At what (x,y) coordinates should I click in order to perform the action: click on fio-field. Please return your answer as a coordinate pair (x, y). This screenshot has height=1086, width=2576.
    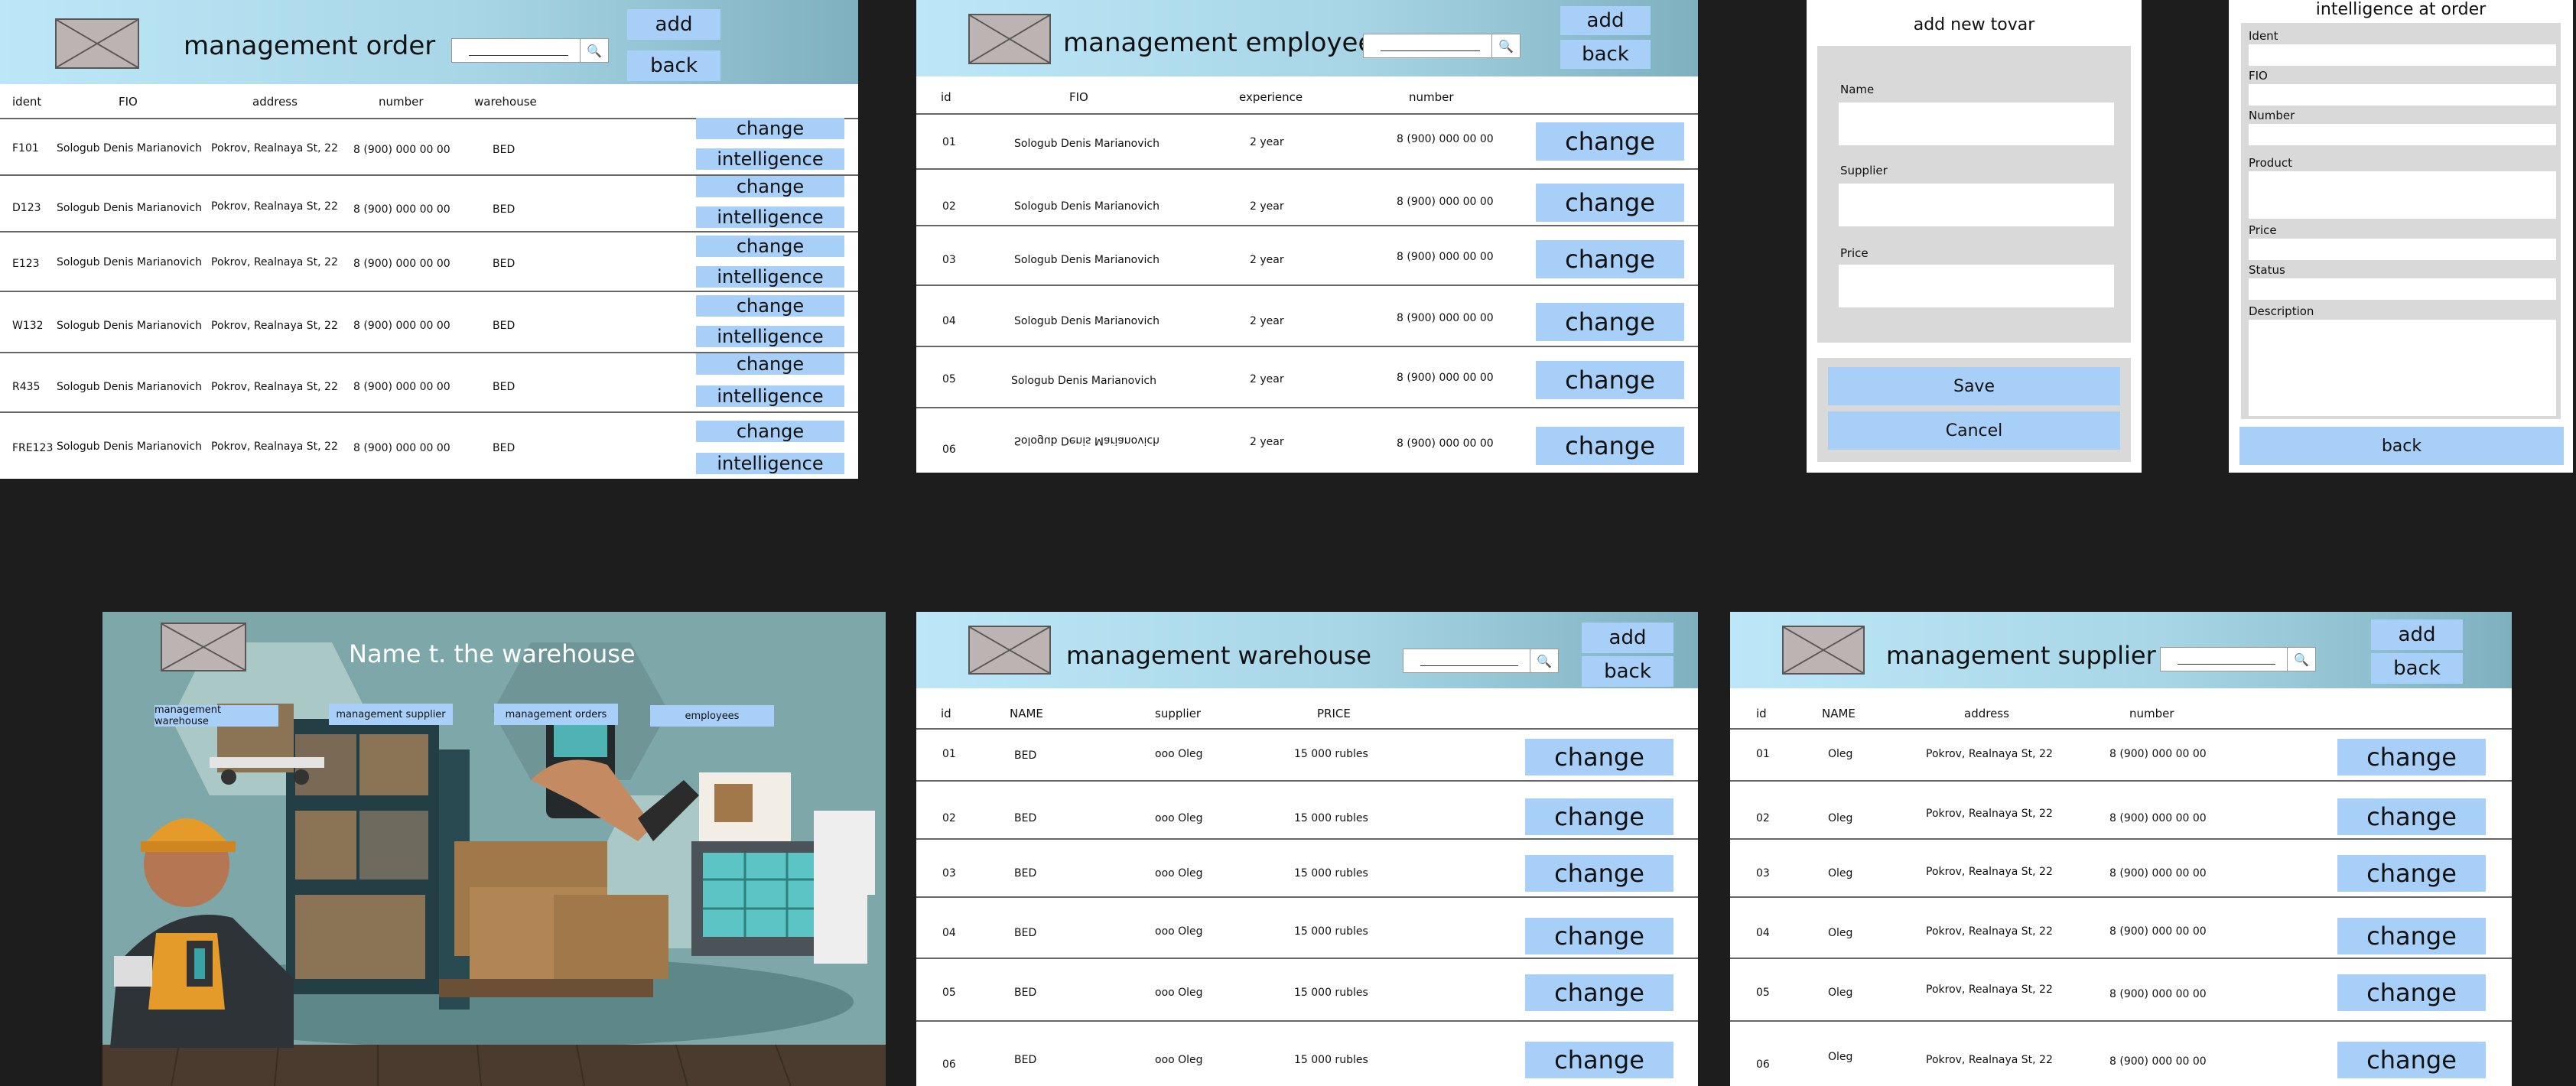
    Looking at the image, I should click on (2402, 95).